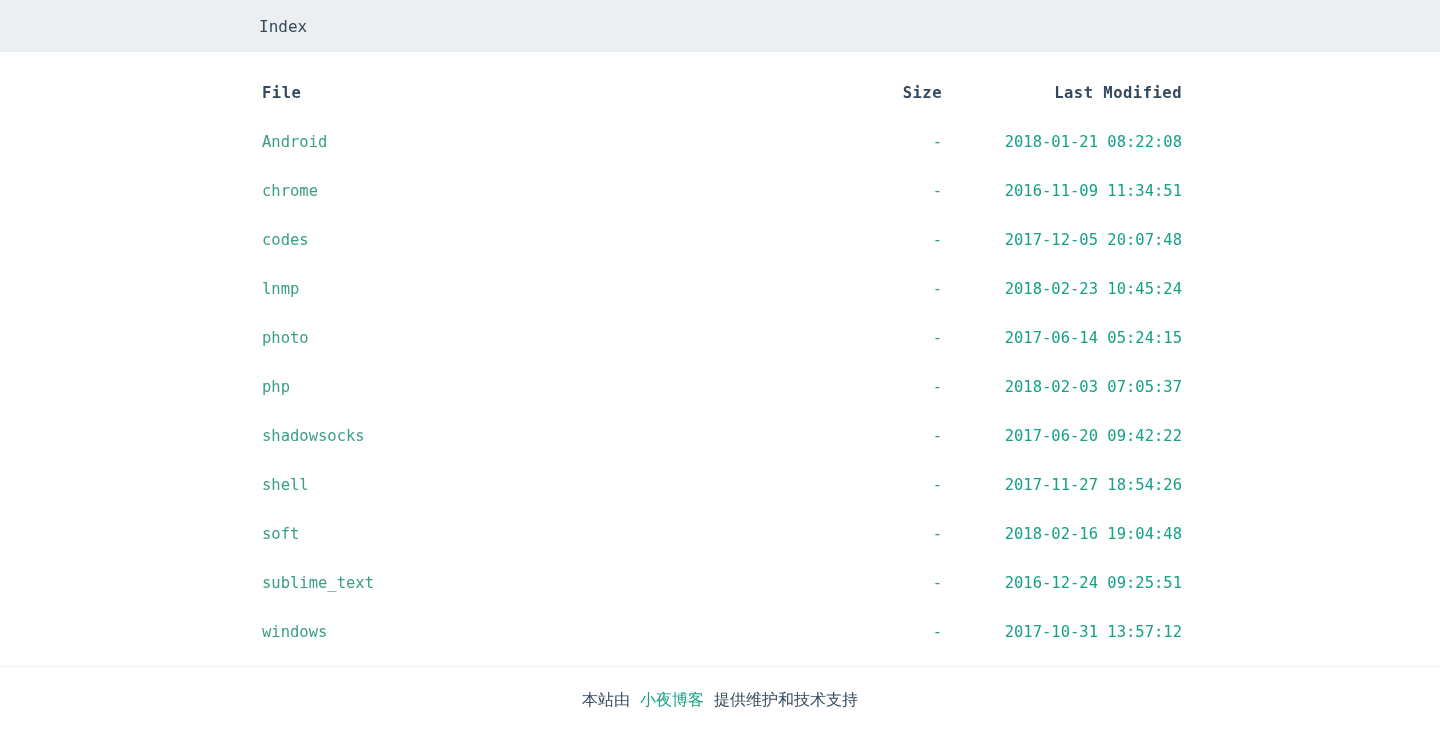  I want to click on footer-text: 本站由 小夜博客 提供维护和技术支持, so click(720, 700).